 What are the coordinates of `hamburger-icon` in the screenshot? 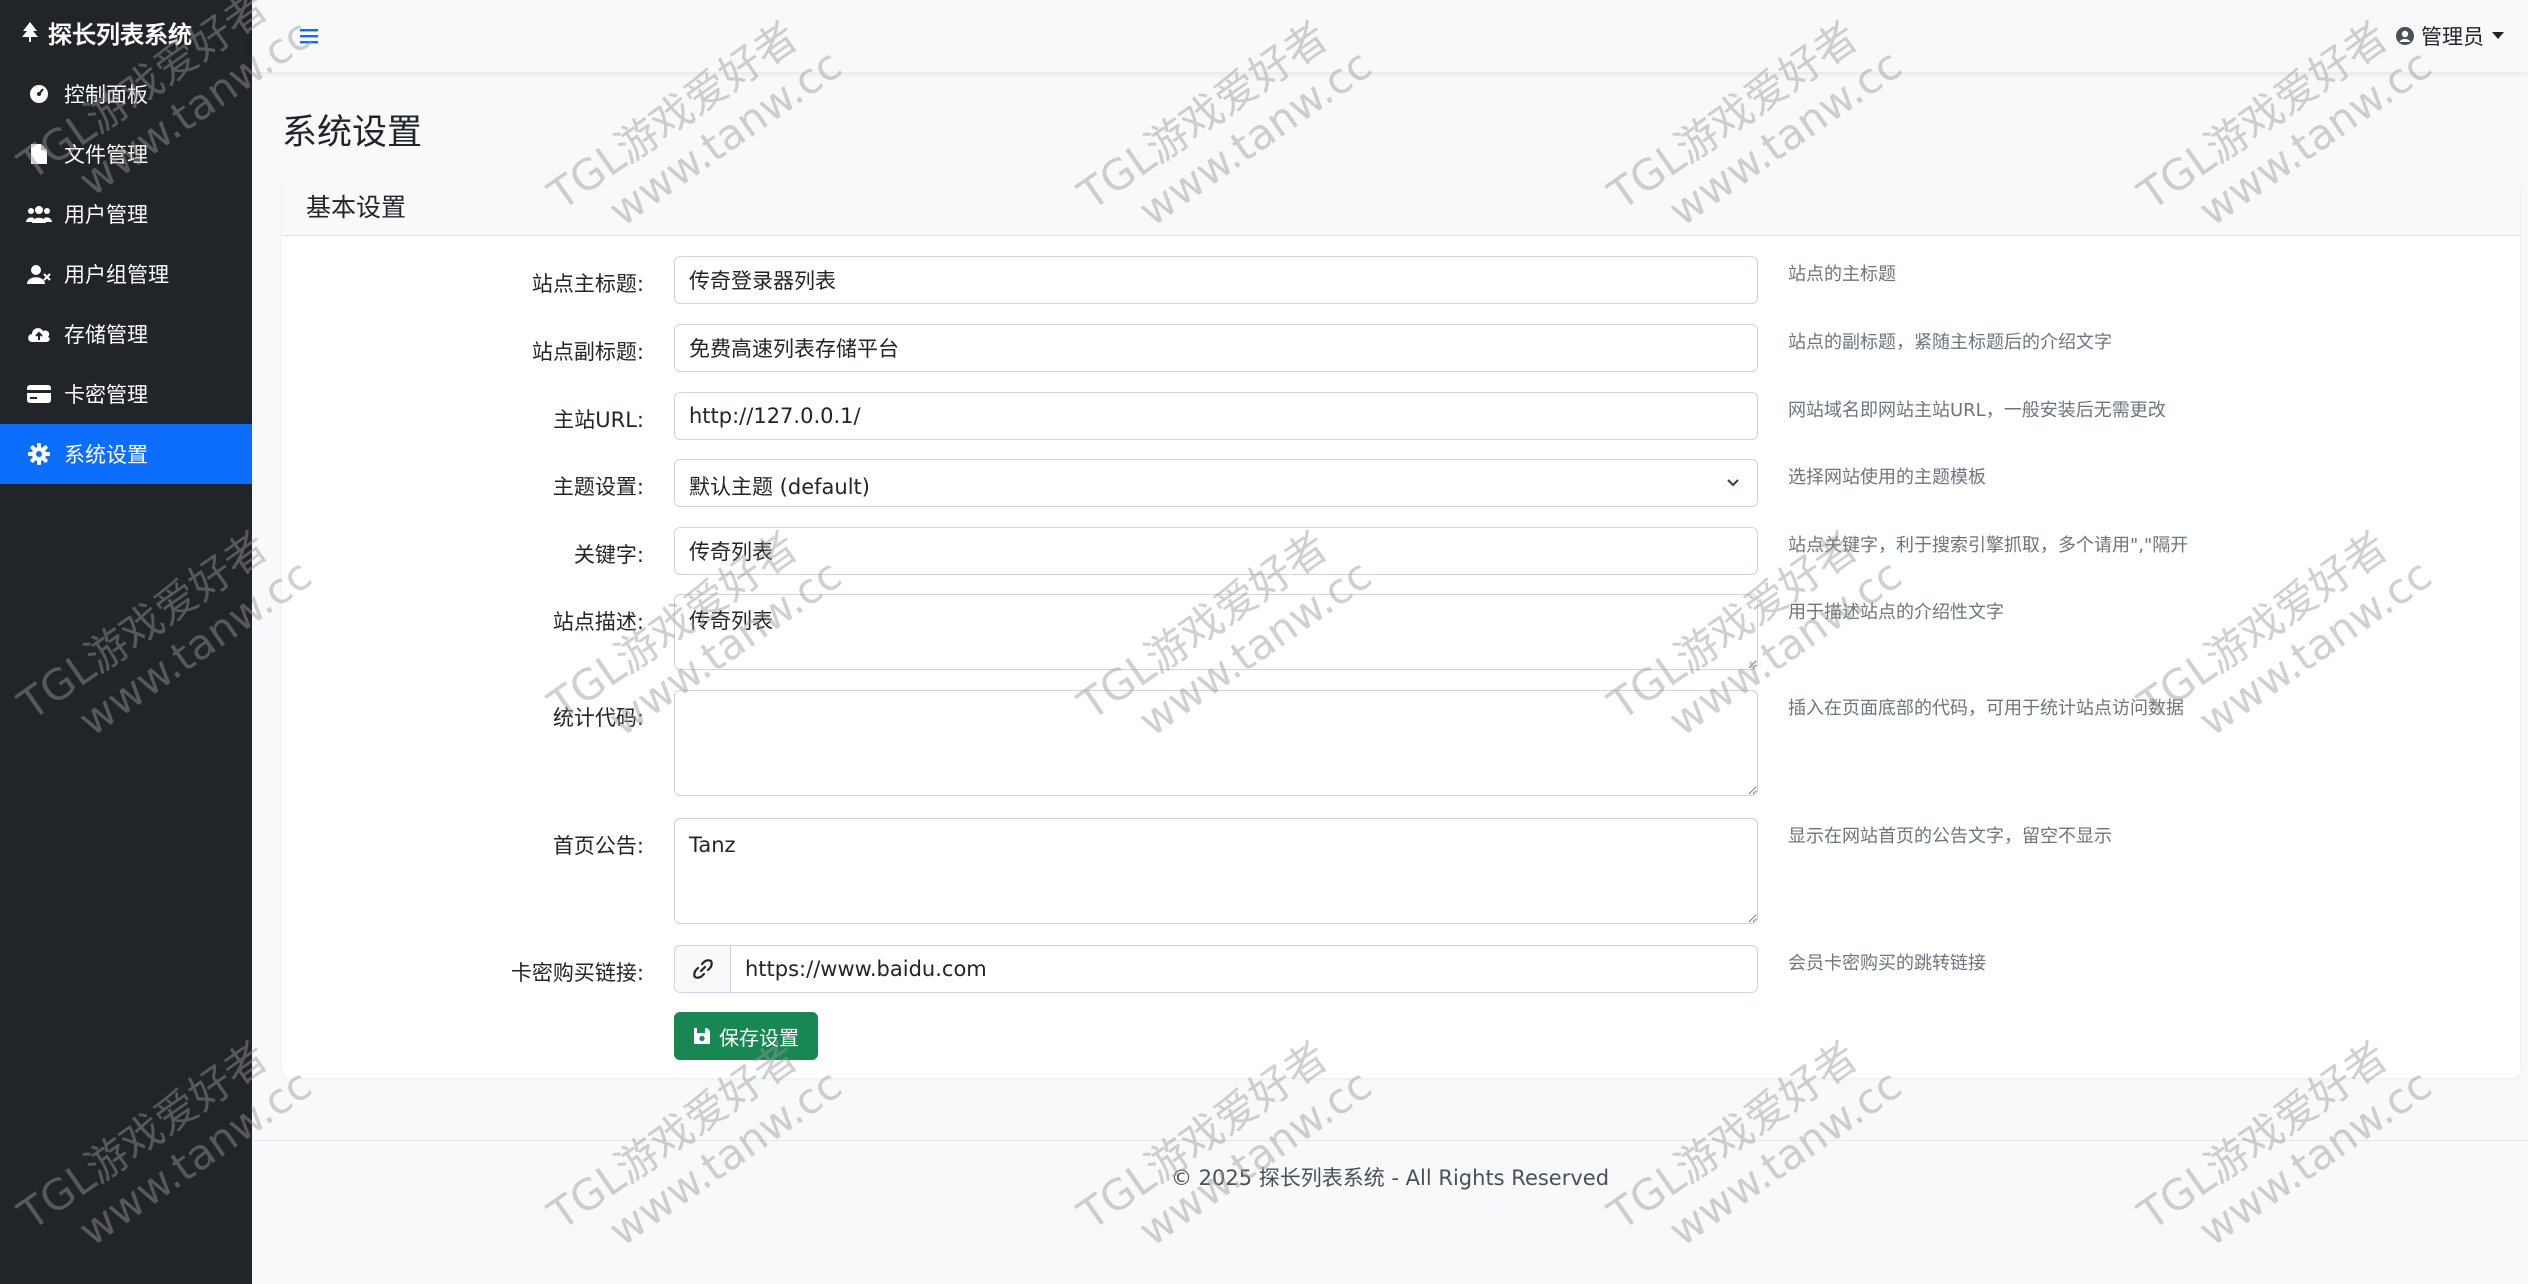 It's located at (309, 36).